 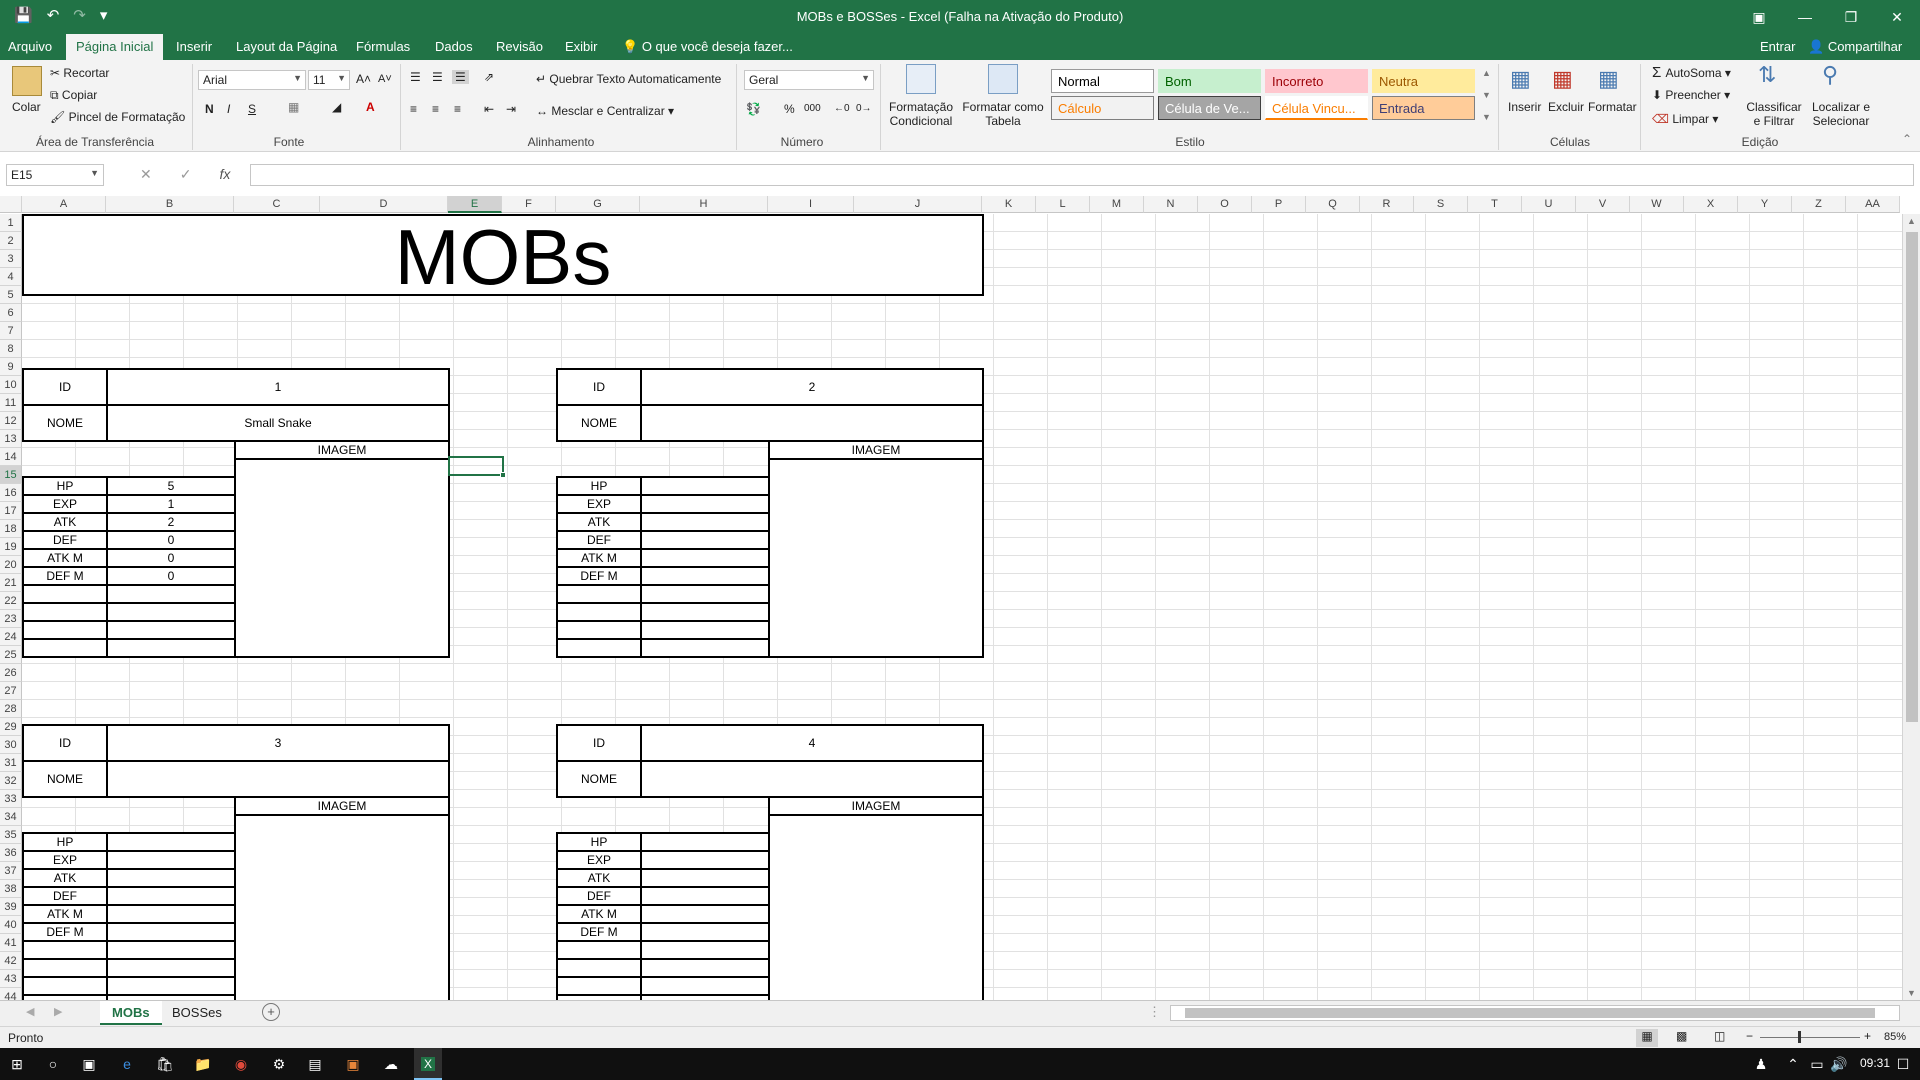 What do you see at coordinates (79, 73) in the screenshot?
I see `cut-button: ✂ Recortar` at bounding box center [79, 73].